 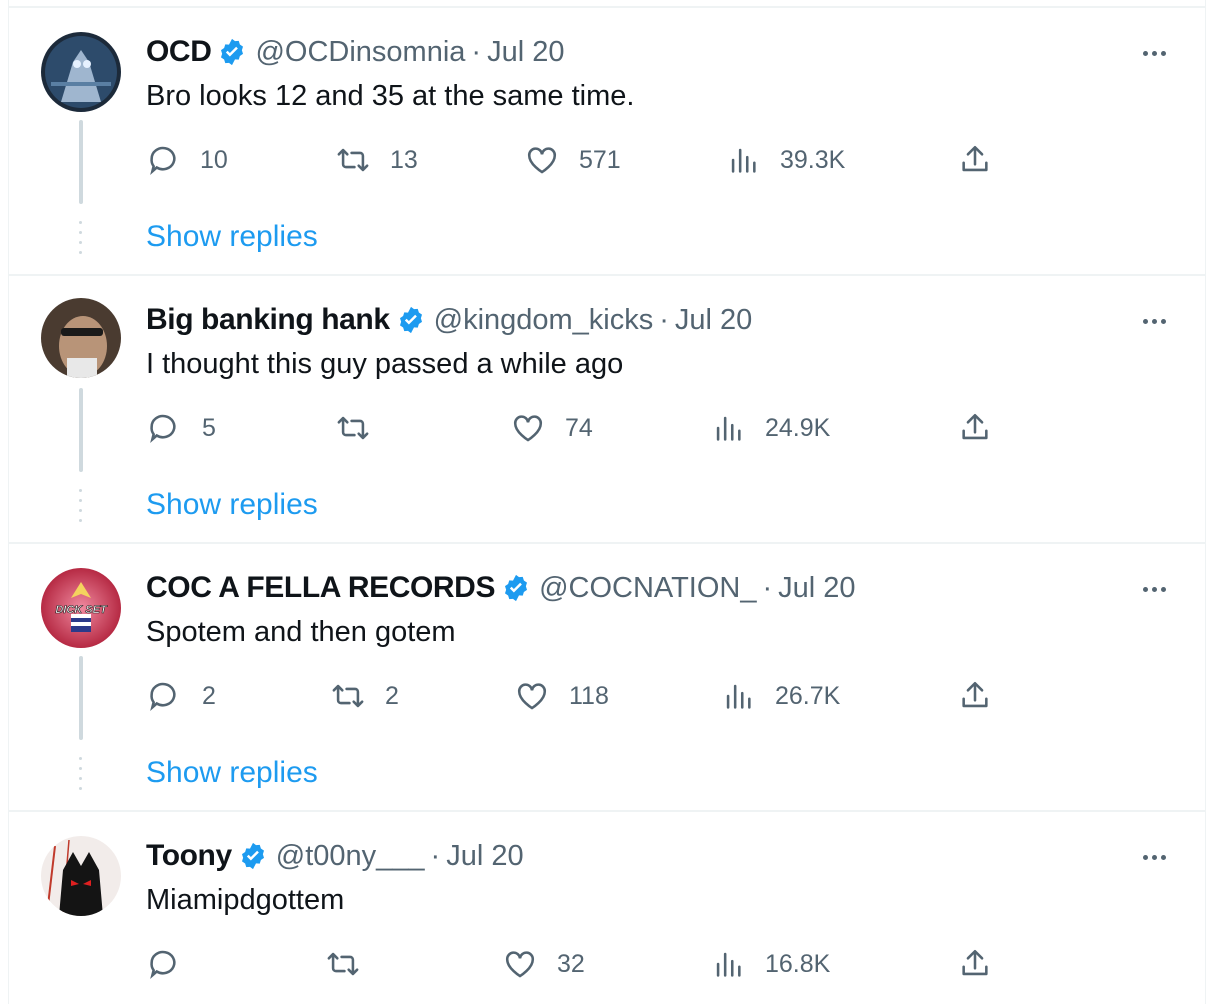 What do you see at coordinates (573, 160) in the screenshot?
I see `like-button: 571` at bounding box center [573, 160].